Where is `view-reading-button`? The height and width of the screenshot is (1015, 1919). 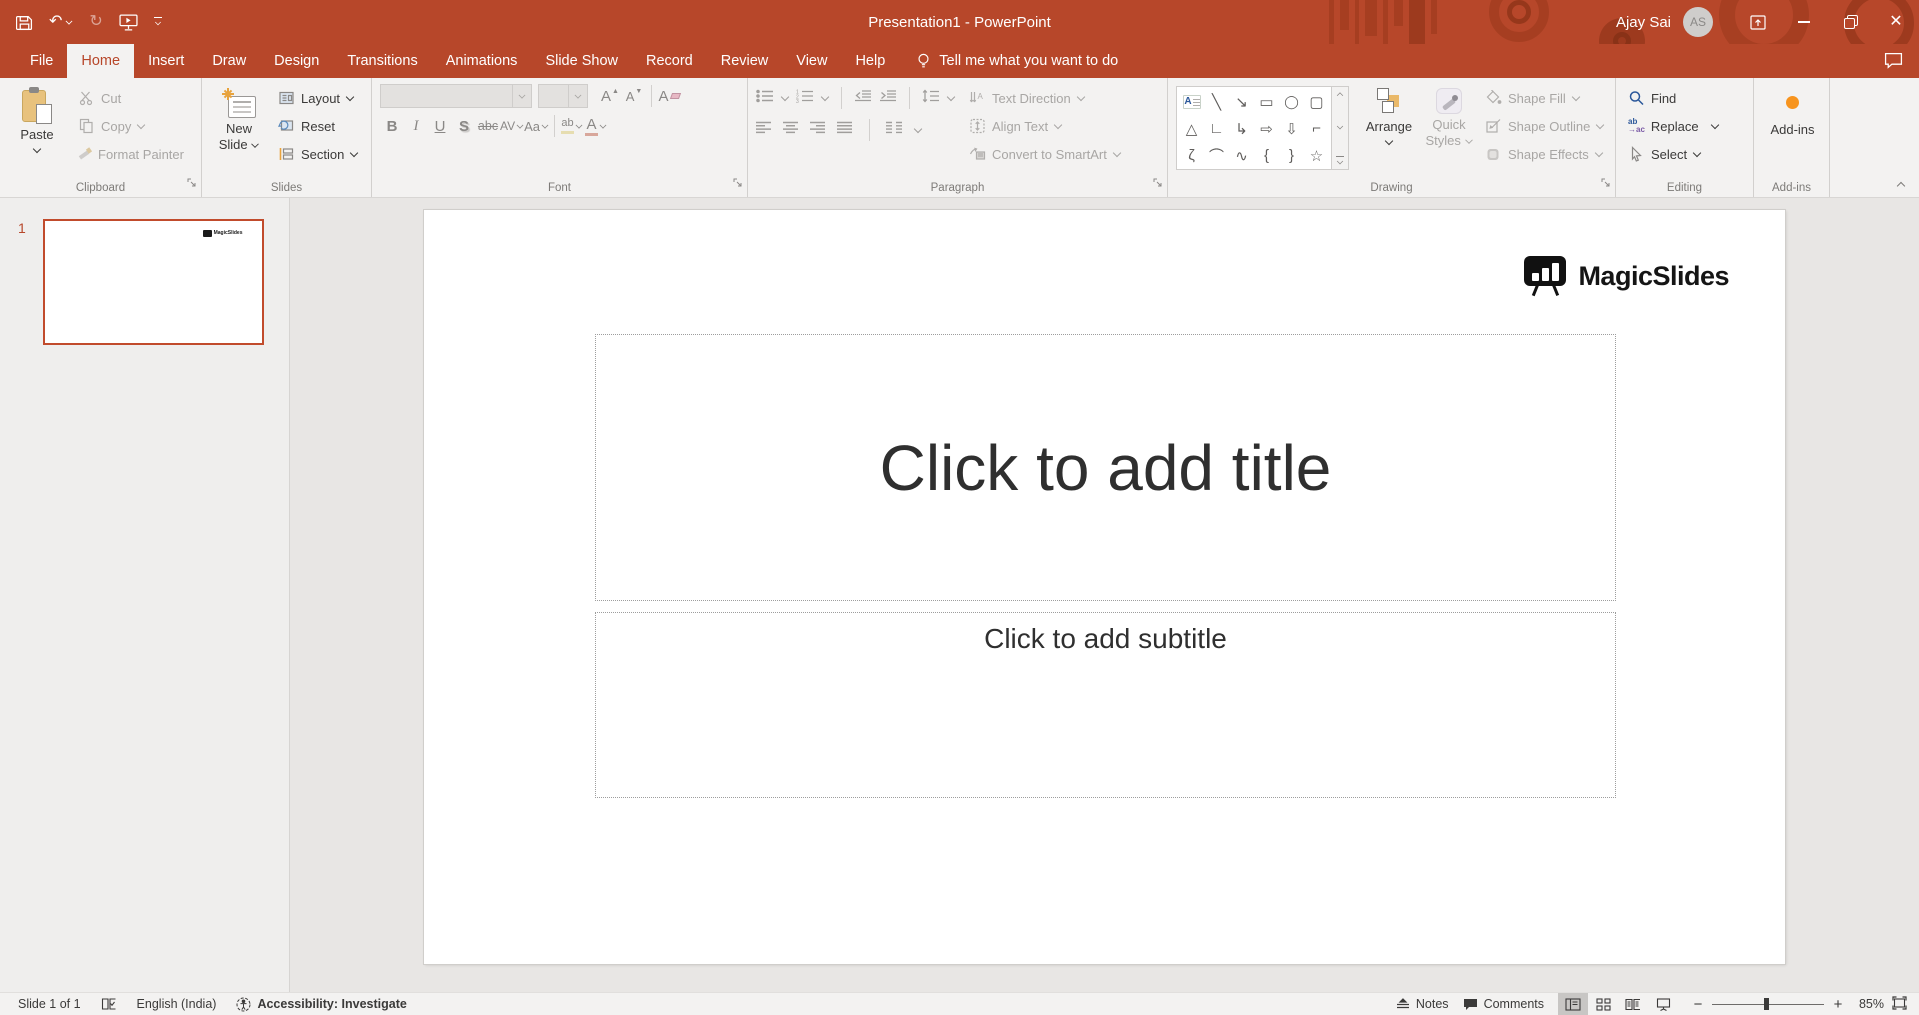
view-reading-button is located at coordinates (1633, 1004).